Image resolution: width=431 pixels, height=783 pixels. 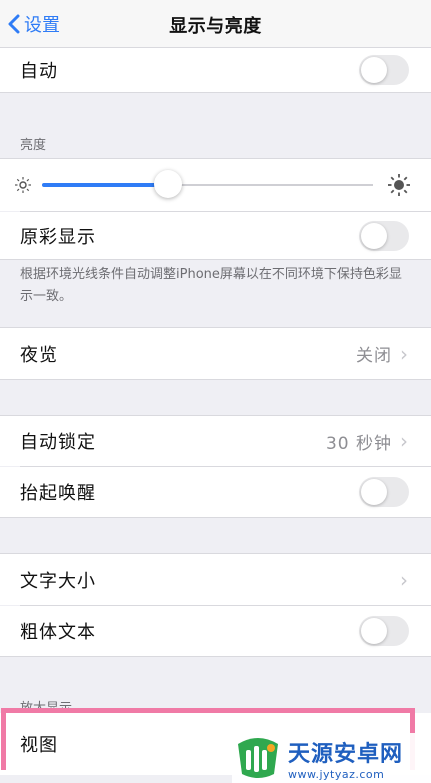 What do you see at coordinates (258, 758) in the screenshot?
I see `android-logo-icon` at bounding box center [258, 758].